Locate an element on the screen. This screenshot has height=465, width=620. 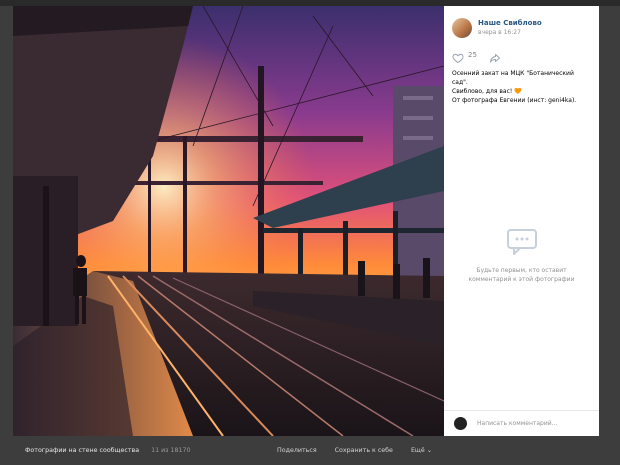
caption-line: Свиблово, для вас! 🧡 is located at coordinates (487, 91).